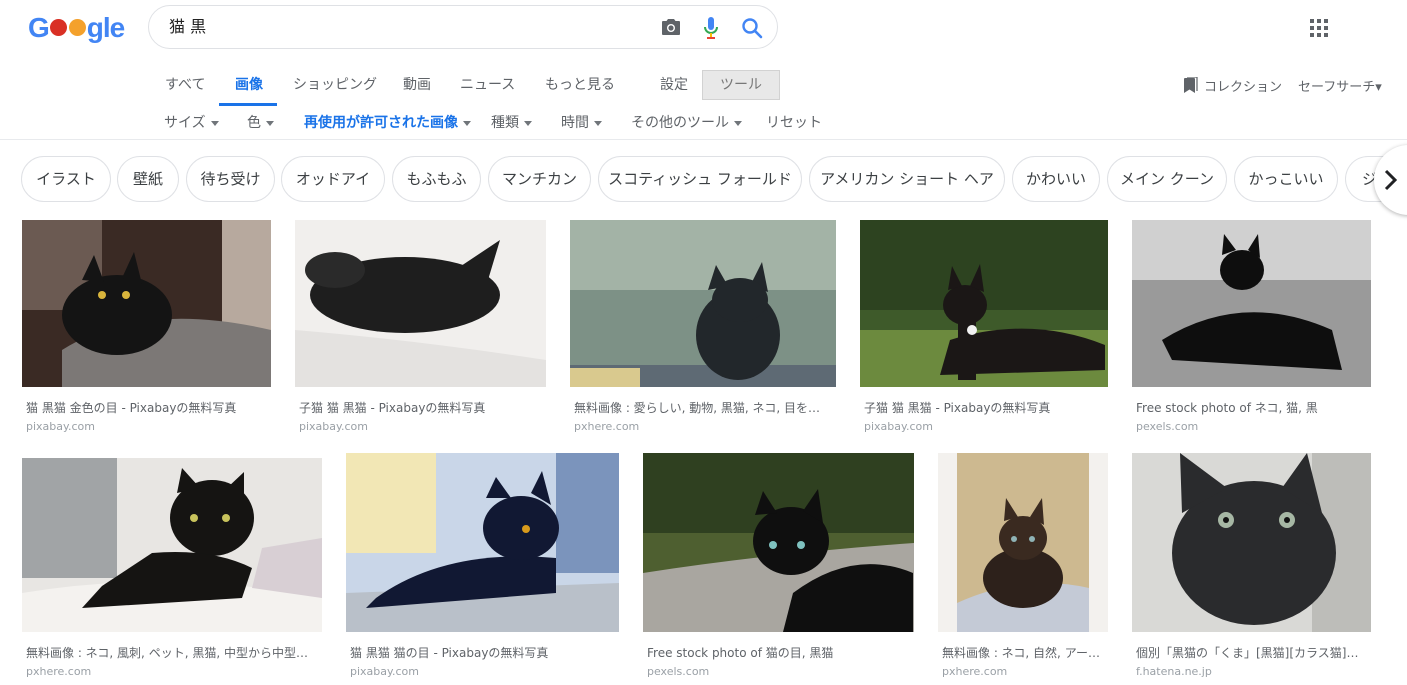  Describe the element at coordinates (333, 179) in the screenshot. I see `chip-odd-eye: オッドアイ` at that location.